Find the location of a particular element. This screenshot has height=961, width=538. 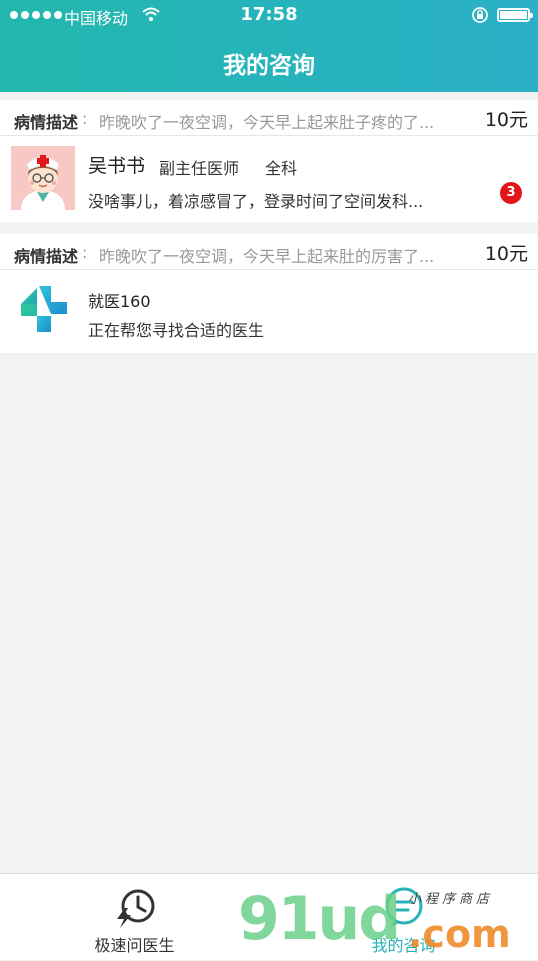

doctor-name: 吴书书 is located at coordinates (117, 166).